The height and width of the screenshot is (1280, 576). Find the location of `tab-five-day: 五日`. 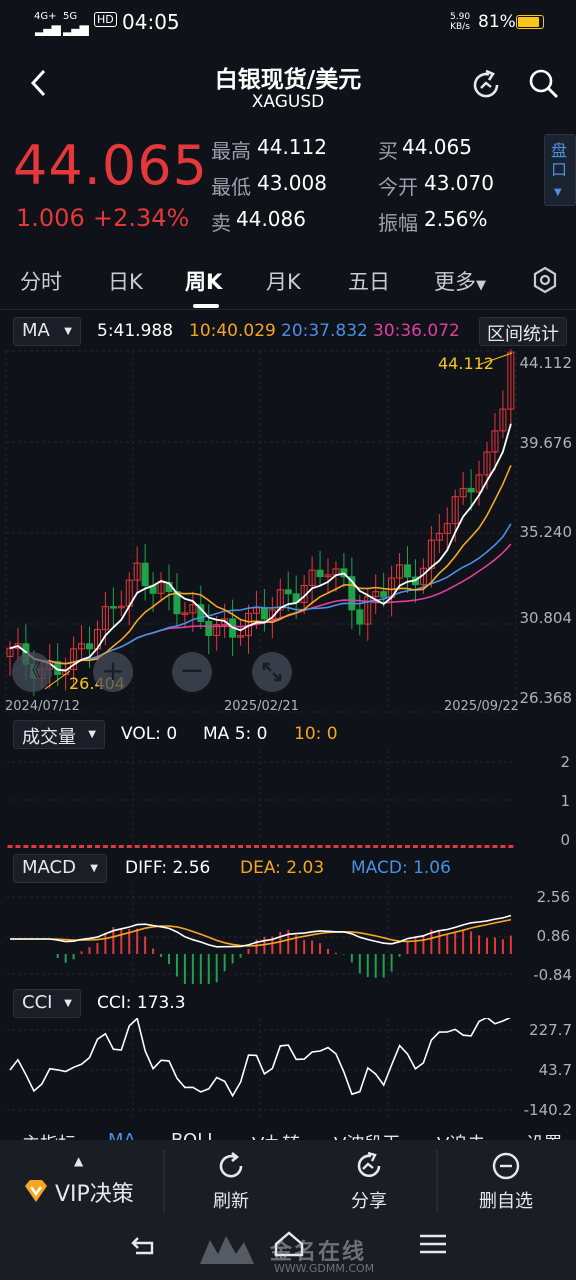

tab-five-day: 五日 is located at coordinates (369, 281).